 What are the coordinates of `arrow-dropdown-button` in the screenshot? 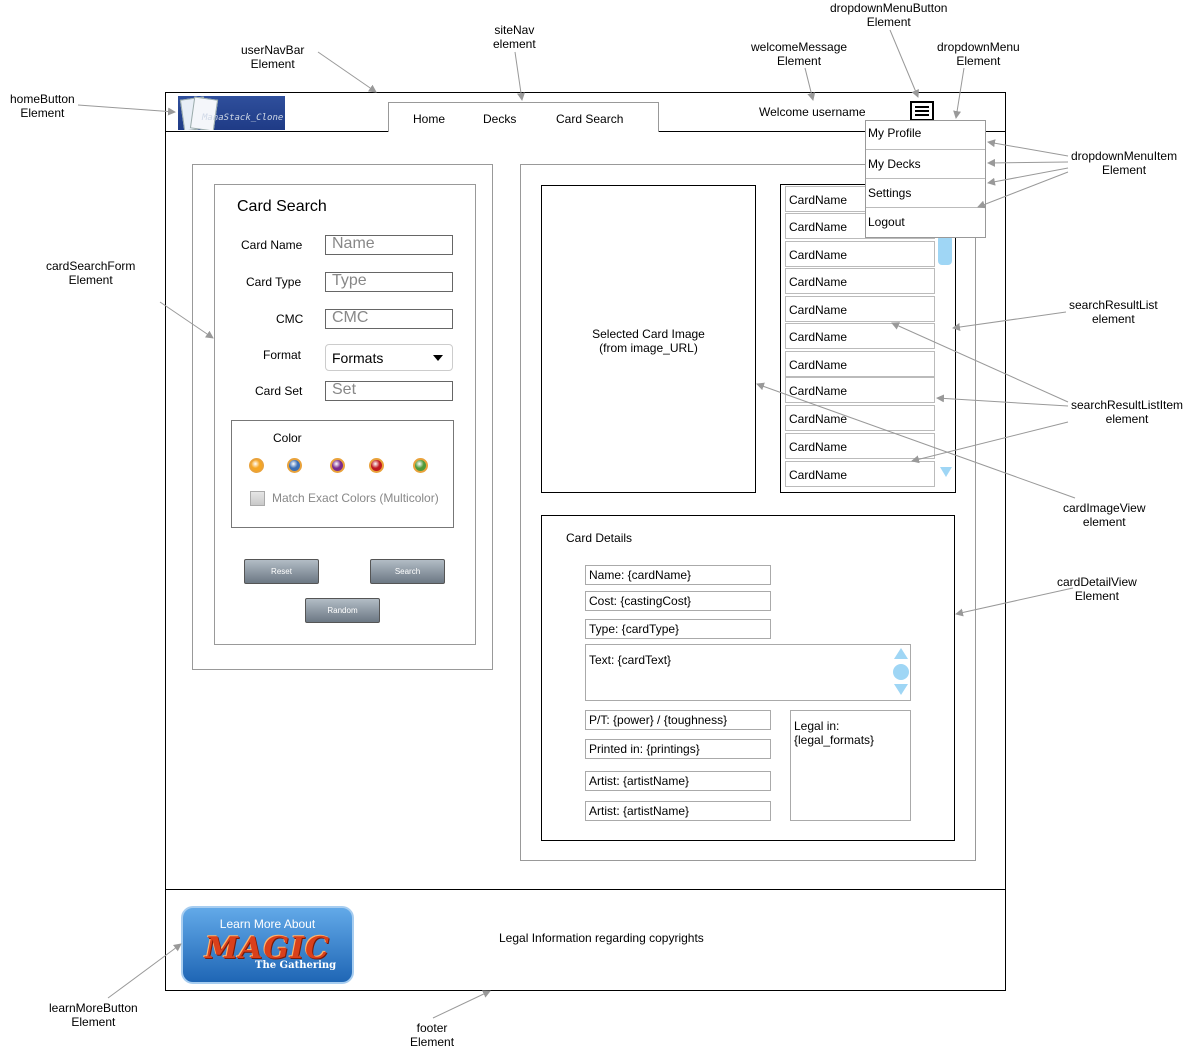 It's located at (904, 63).